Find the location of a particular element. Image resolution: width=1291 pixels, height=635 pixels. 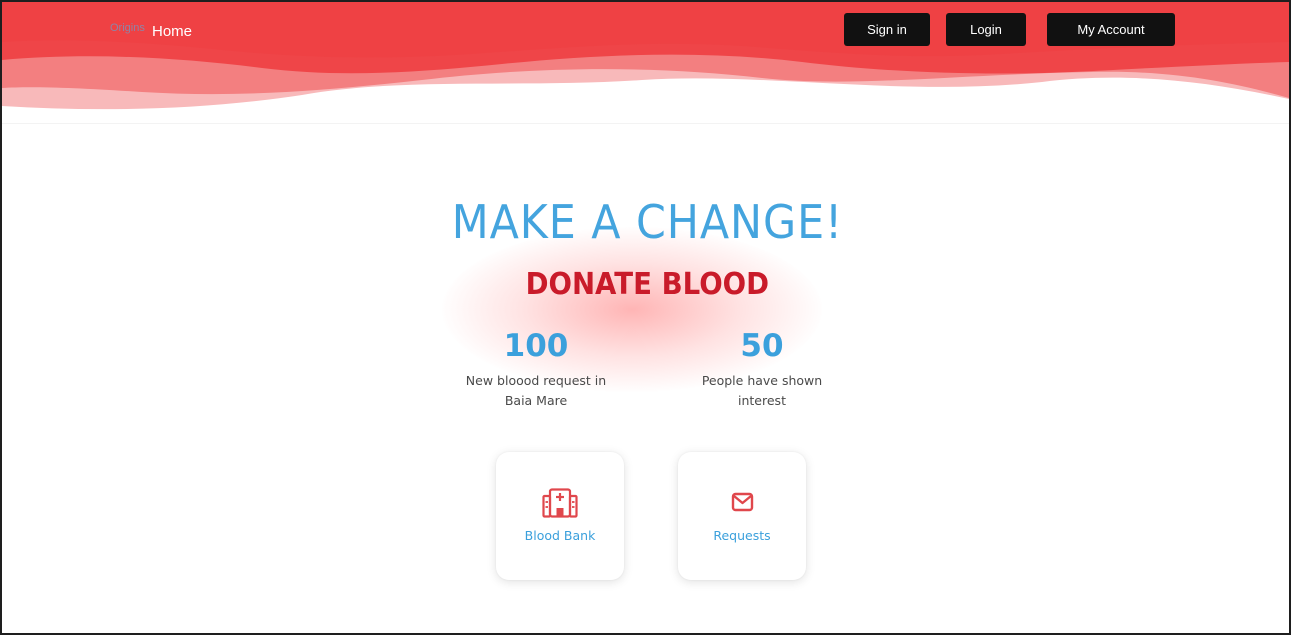

stat-value: 100 is located at coordinates (536, 346).